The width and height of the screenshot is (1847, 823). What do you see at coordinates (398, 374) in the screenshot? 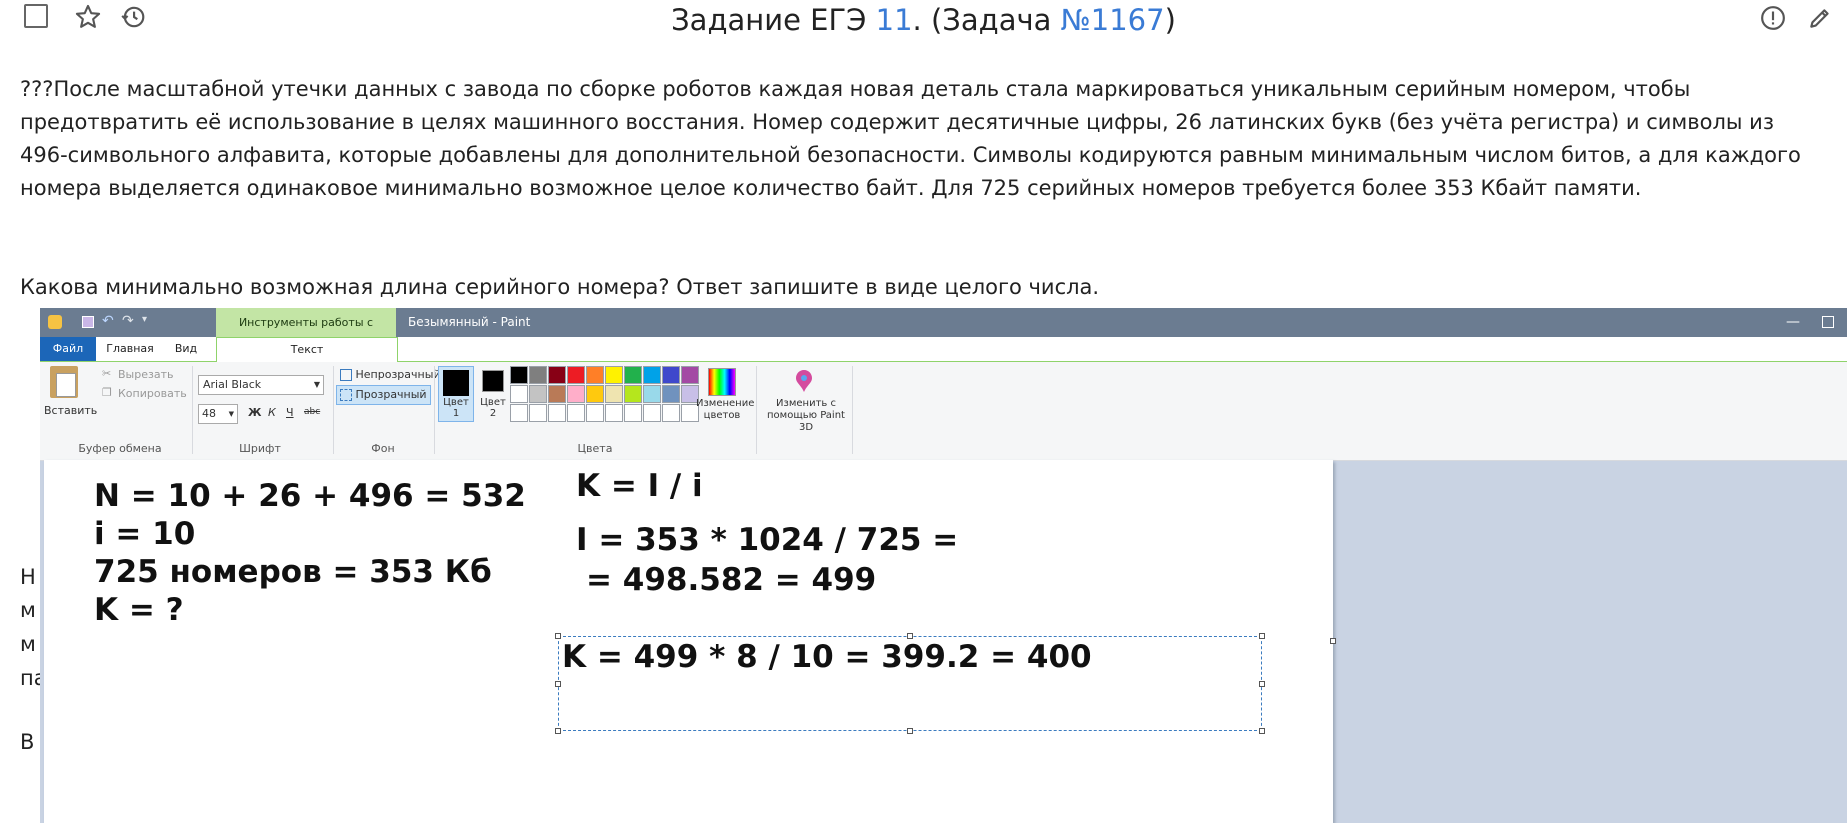
I see `opaque-label: Непрозрачный` at bounding box center [398, 374].